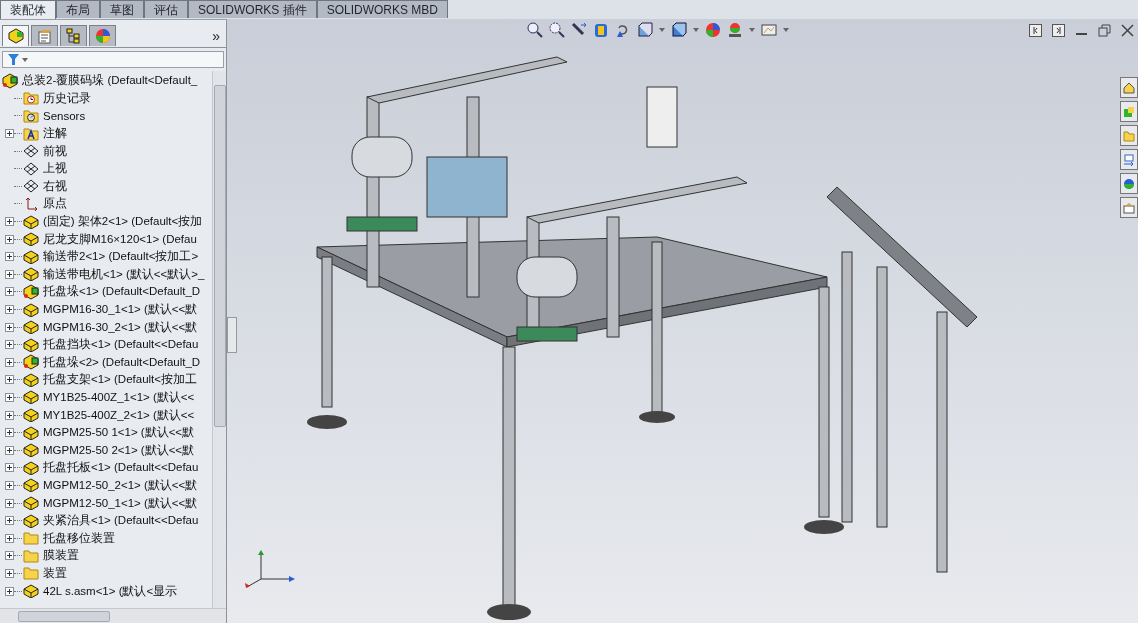 This screenshot has height=623, width=1138. I want to click on tree-item: 输送带电机<1> (默认<<默认>_, so click(106, 274).